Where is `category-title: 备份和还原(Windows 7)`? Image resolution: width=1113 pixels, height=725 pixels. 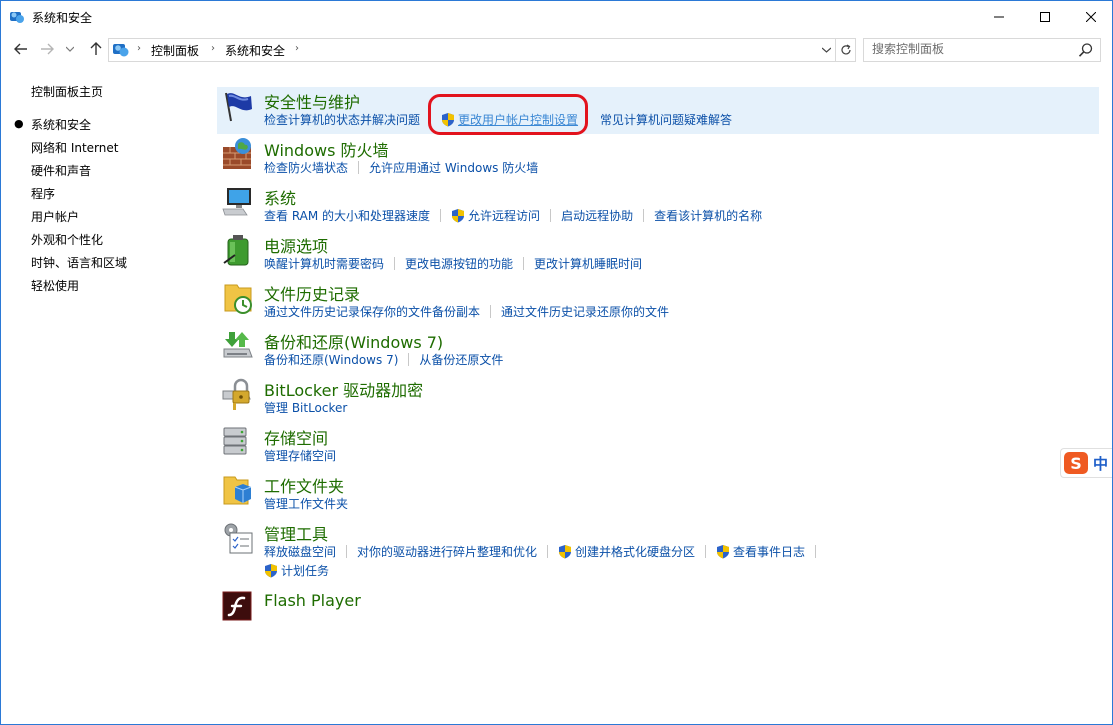 category-title: 备份和还原(Windows 7) is located at coordinates (353, 341).